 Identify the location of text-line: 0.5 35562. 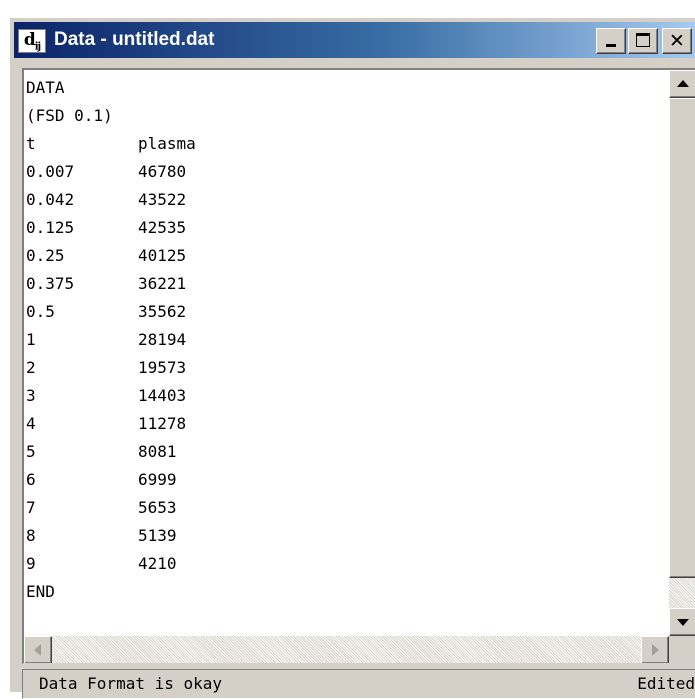
(346, 312).